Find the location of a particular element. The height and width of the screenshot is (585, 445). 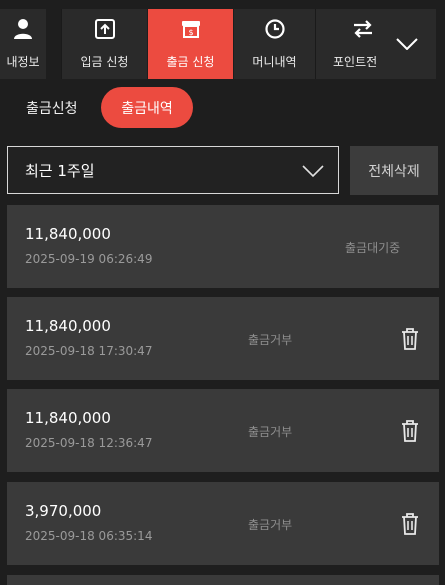

list-item: 11,840,000 2025-09-19 06:26:49 출금대기중 is located at coordinates (223, 246).